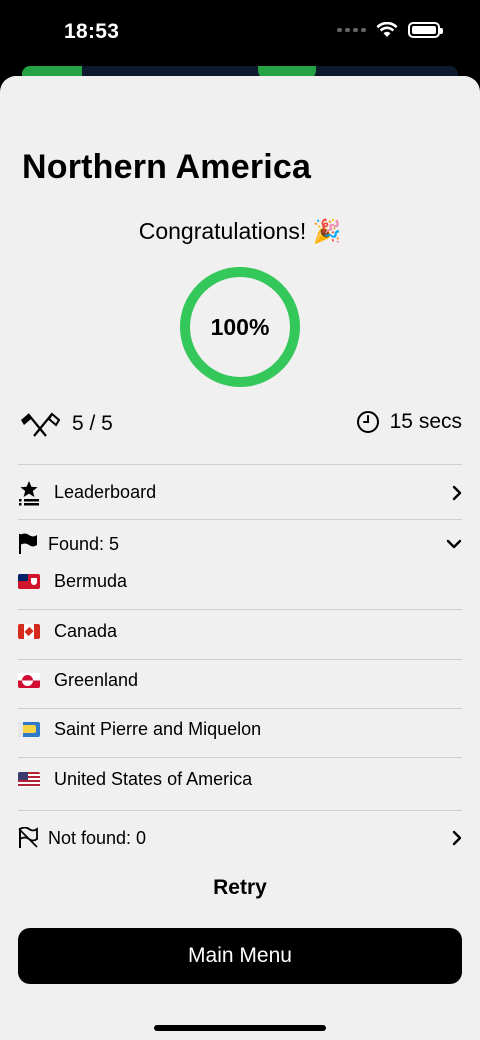  I want to click on clock-icon, so click(367, 422).